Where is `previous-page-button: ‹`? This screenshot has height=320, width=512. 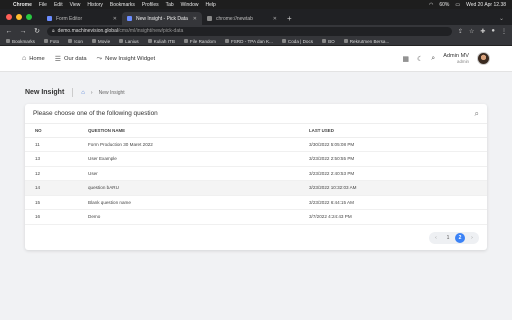 previous-page-button: ‹ is located at coordinates (436, 238).